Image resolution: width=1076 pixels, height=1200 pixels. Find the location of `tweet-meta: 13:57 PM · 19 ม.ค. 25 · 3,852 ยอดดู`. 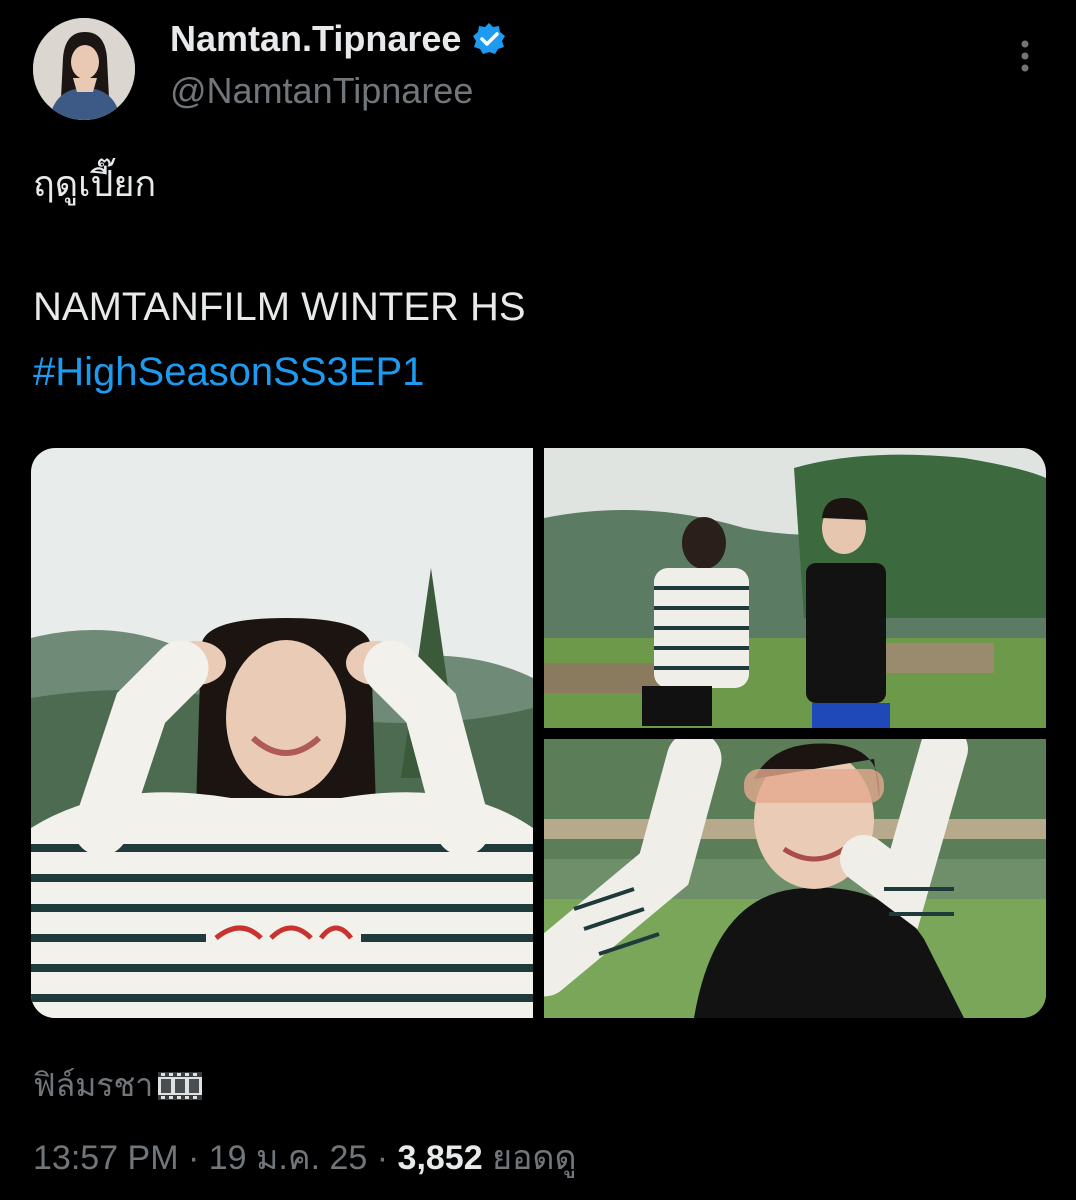

tweet-meta: 13:57 PM · 19 ม.ค. 25 · 3,852 ยอดดู is located at coordinates (305, 1157).